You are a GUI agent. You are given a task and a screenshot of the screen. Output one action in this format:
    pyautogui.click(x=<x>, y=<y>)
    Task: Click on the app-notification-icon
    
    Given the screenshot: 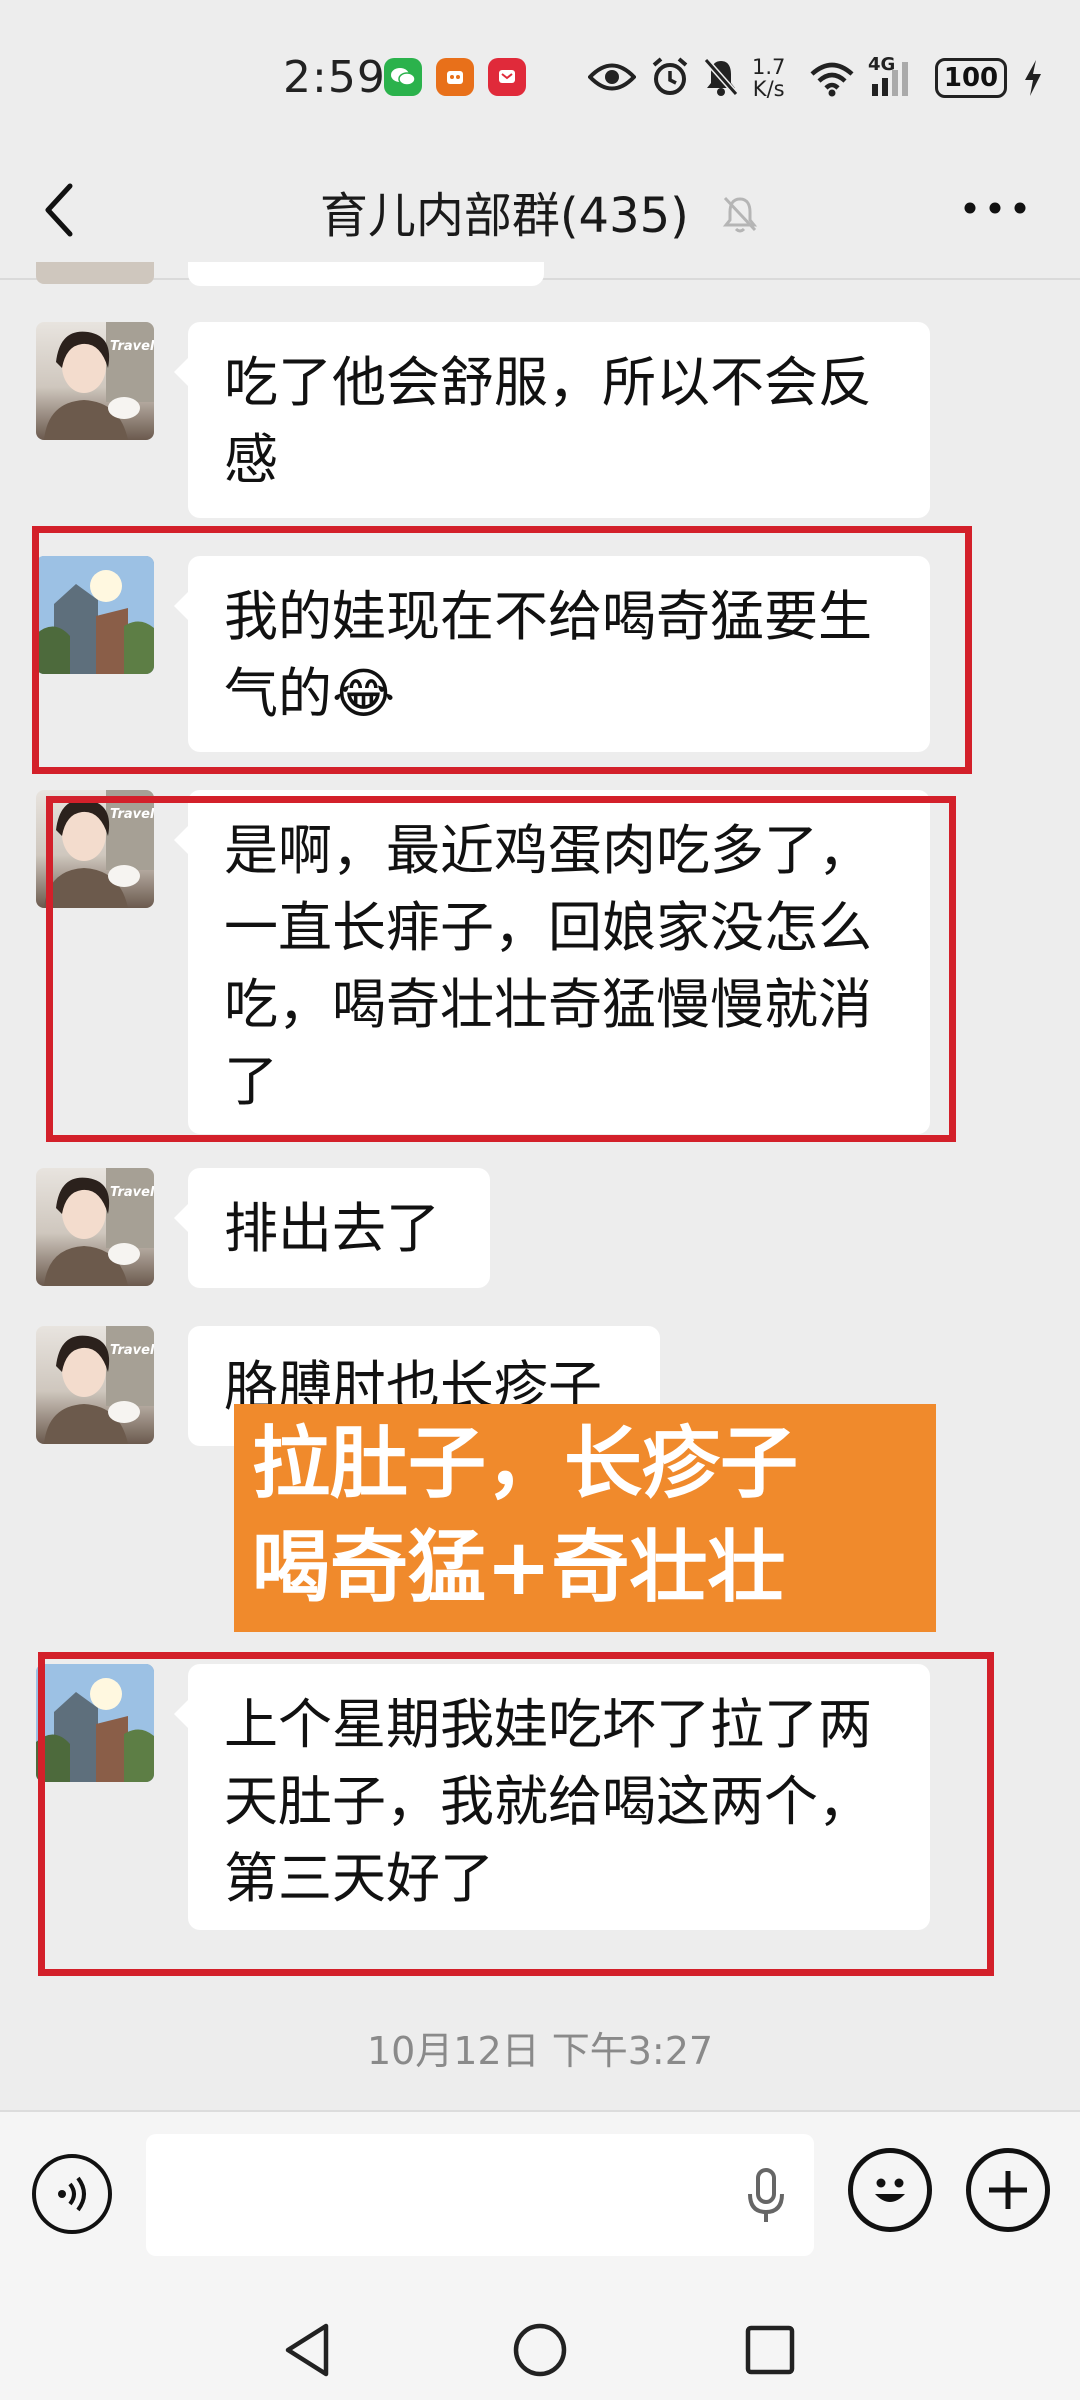 What is the action you would take?
    pyautogui.click(x=455, y=77)
    